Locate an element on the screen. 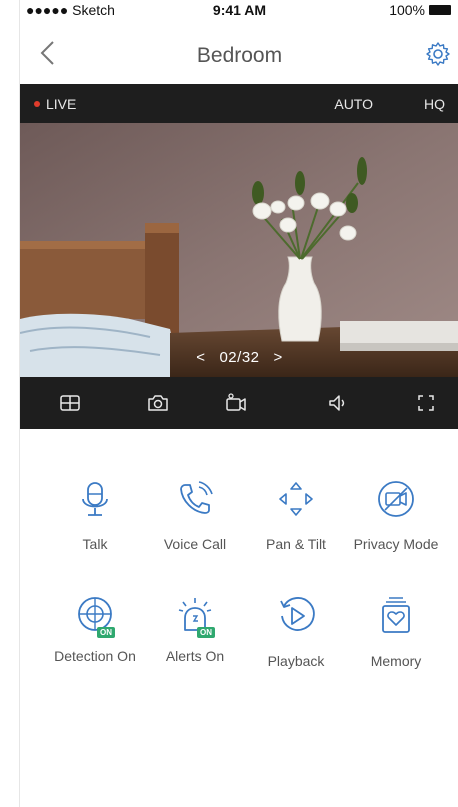  prev-feed-button: < is located at coordinates (200, 357).